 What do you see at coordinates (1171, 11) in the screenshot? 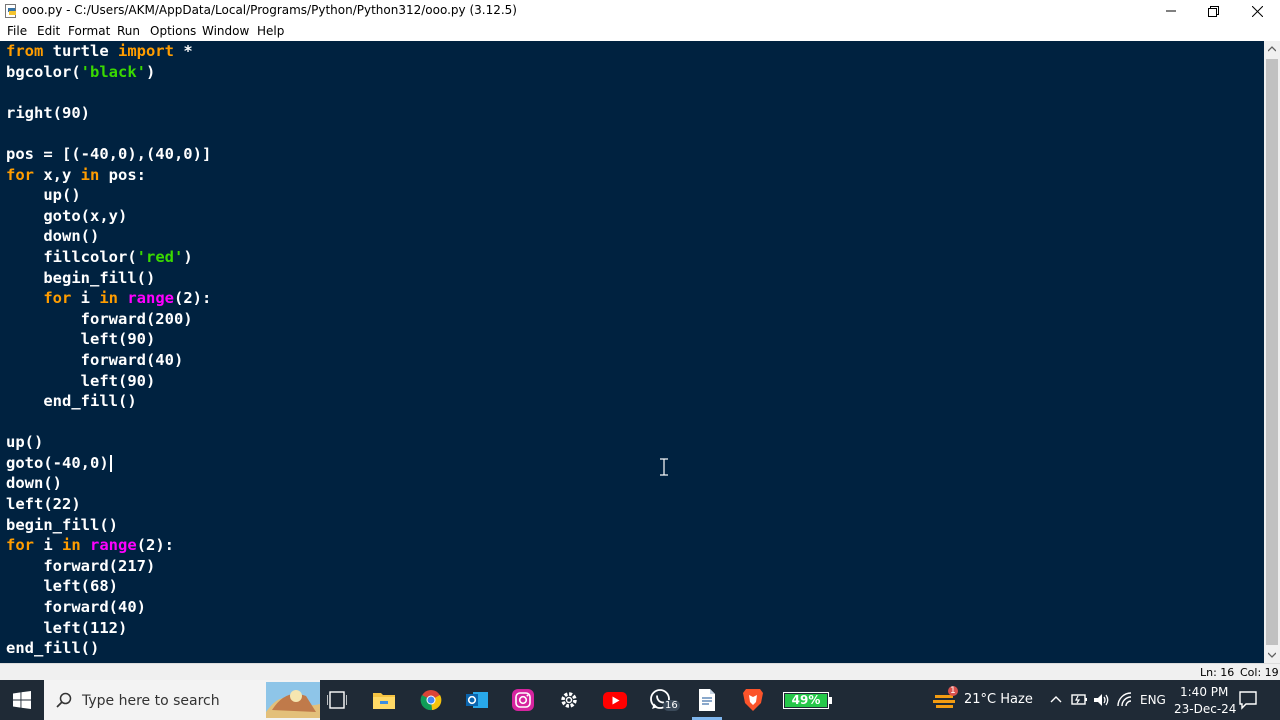
I see `minimize-button` at bounding box center [1171, 11].